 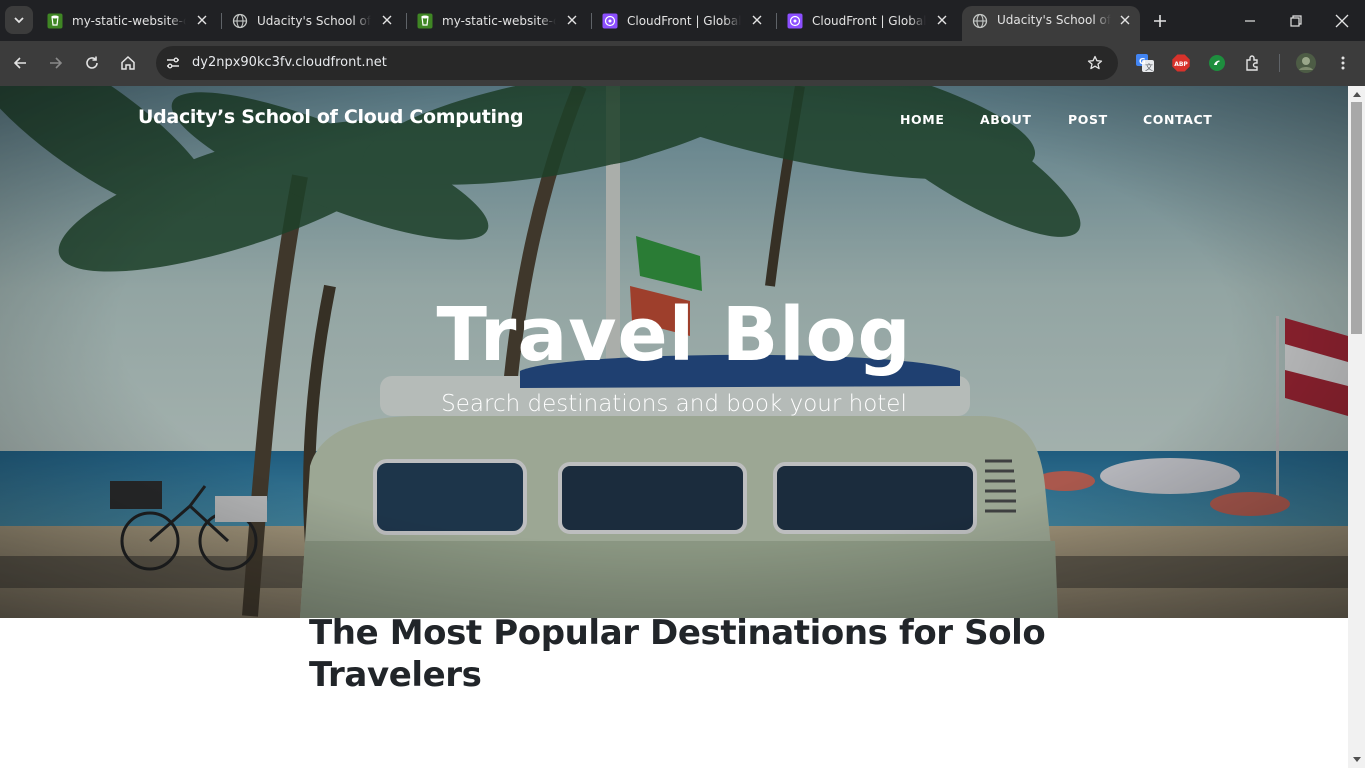 I want to click on extensions-button, so click(x=1253, y=63).